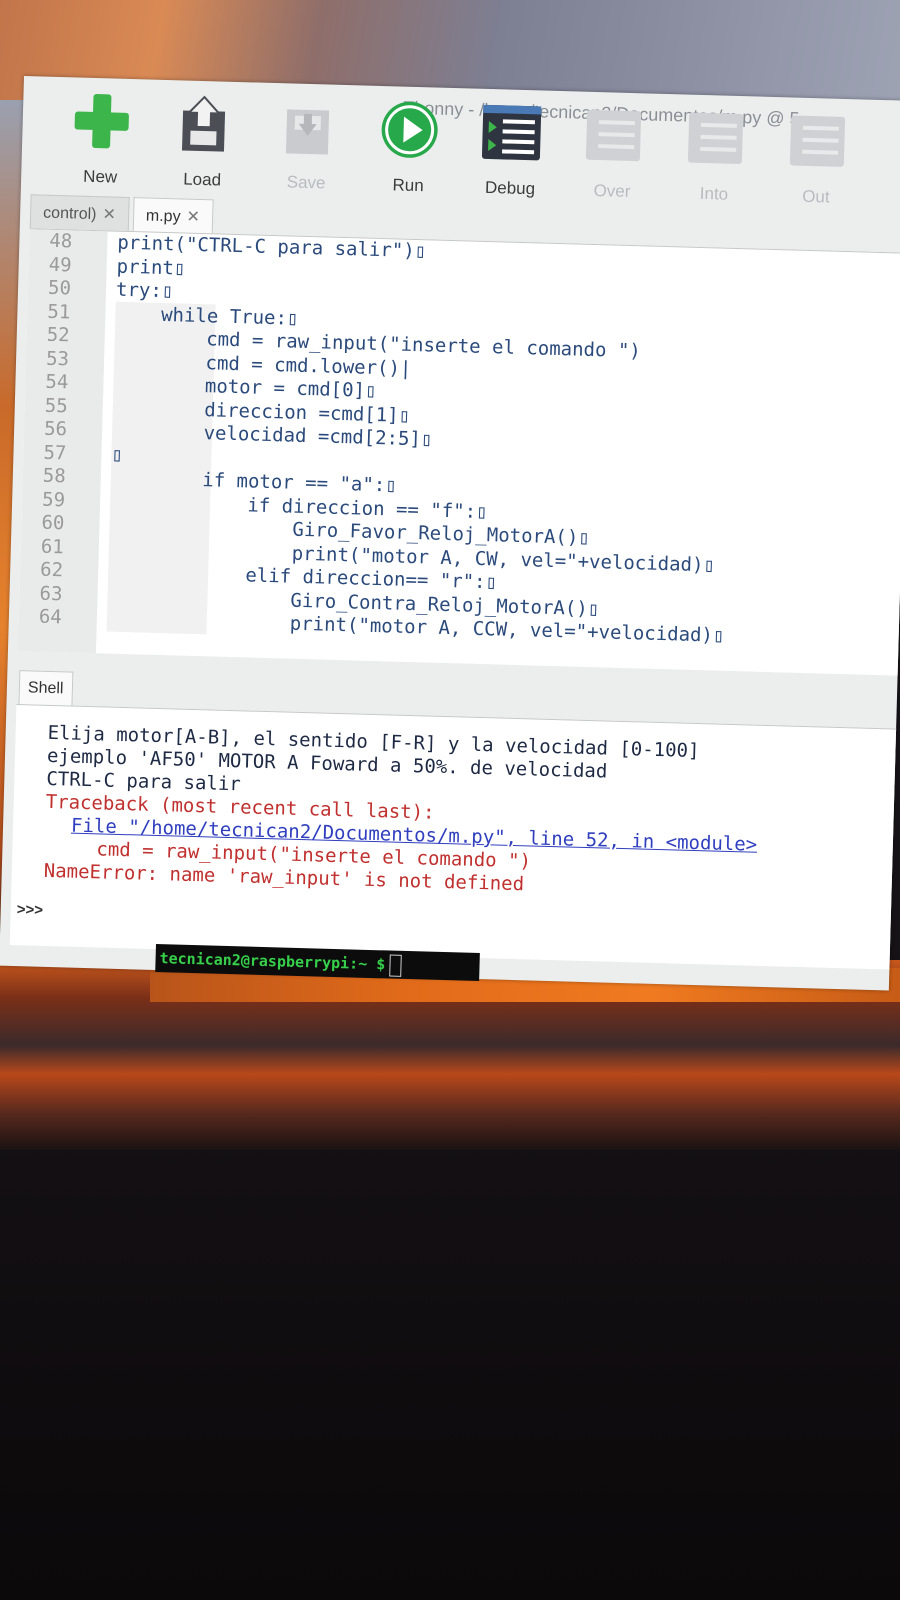  What do you see at coordinates (307, 132) in the screenshot?
I see `save-icon` at bounding box center [307, 132].